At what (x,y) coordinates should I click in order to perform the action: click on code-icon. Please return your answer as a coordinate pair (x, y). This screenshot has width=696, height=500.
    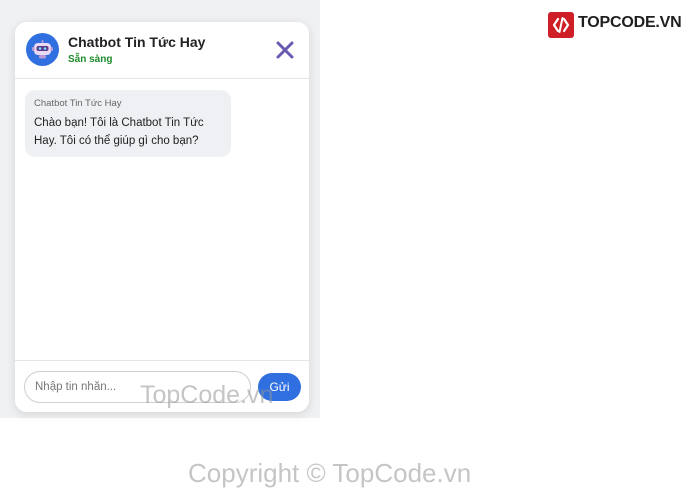
    Looking at the image, I should click on (561, 25).